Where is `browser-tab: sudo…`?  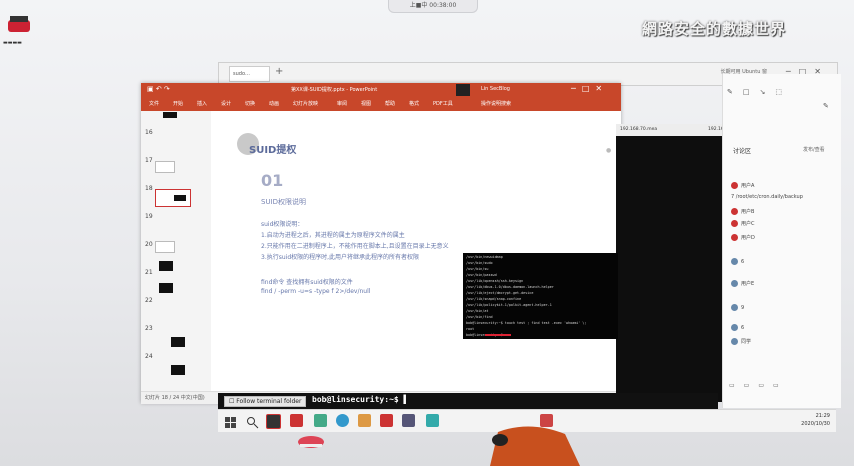
browser-tab: sudo… is located at coordinates (249, 74).